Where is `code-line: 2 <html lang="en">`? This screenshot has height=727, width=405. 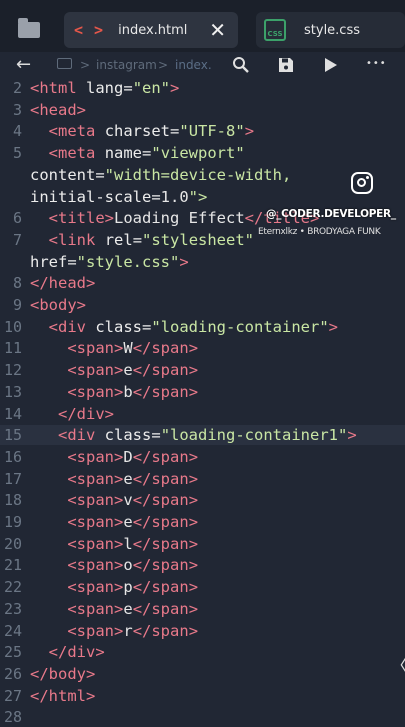
code-line: 2 <html lang="en"> is located at coordinates (202, 88).